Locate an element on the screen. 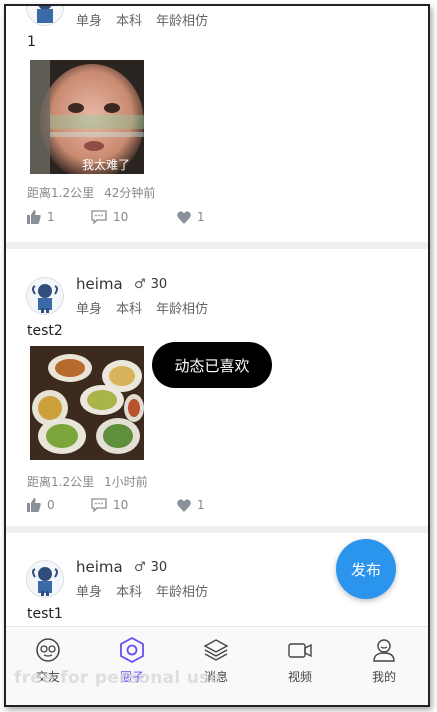 The image size is (437, 712). publish-button: 发布 is located at coordinates (366, 569).